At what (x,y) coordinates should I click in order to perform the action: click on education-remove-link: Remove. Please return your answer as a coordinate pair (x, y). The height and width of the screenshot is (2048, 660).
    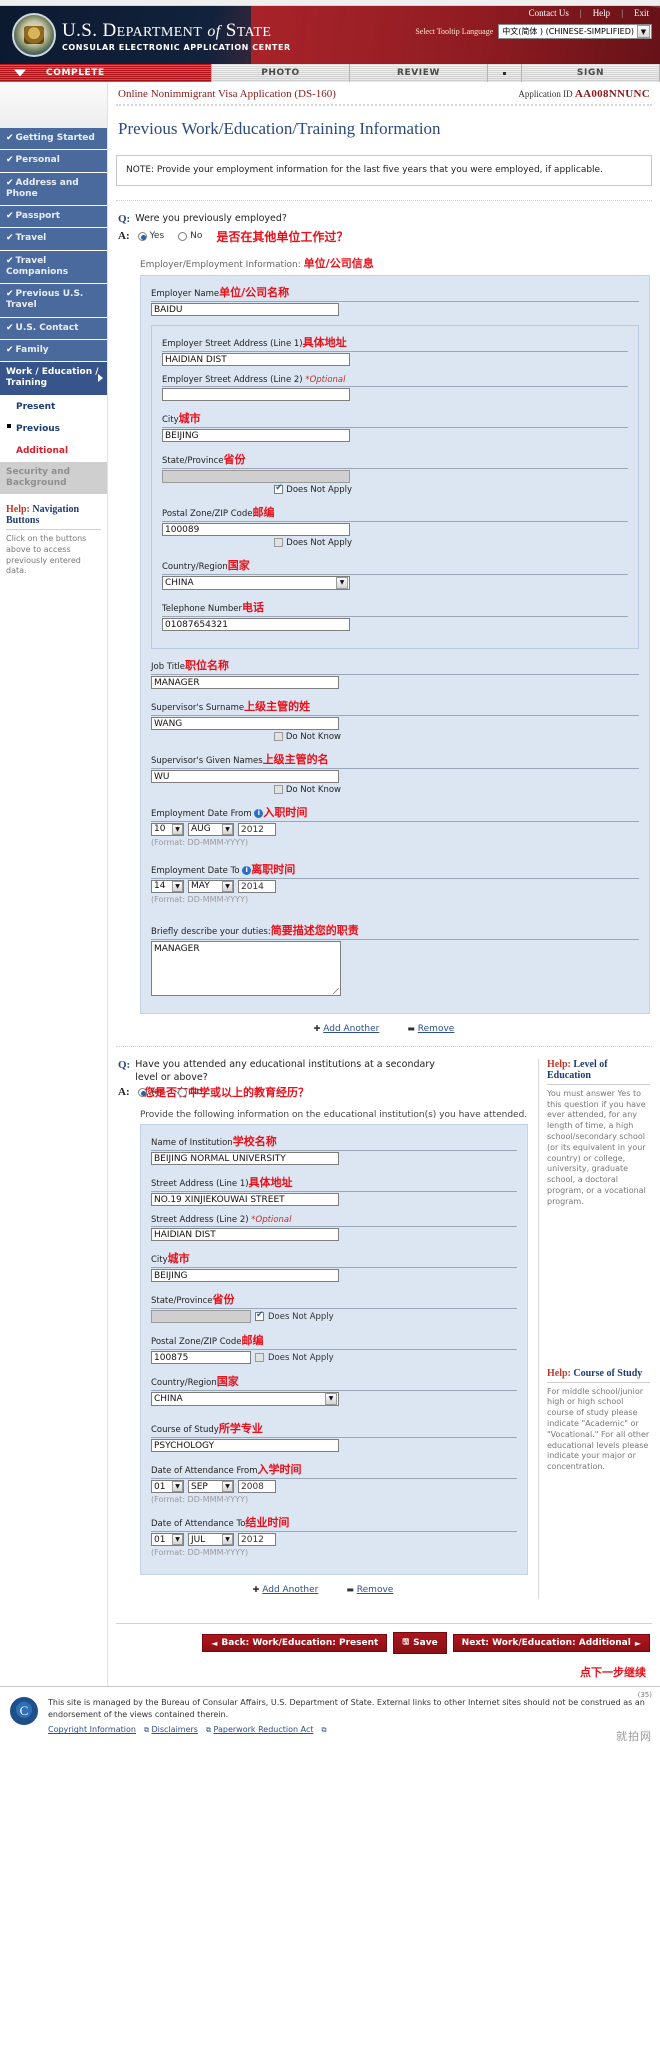
    Looking at the image, I should click on (375, 1590).